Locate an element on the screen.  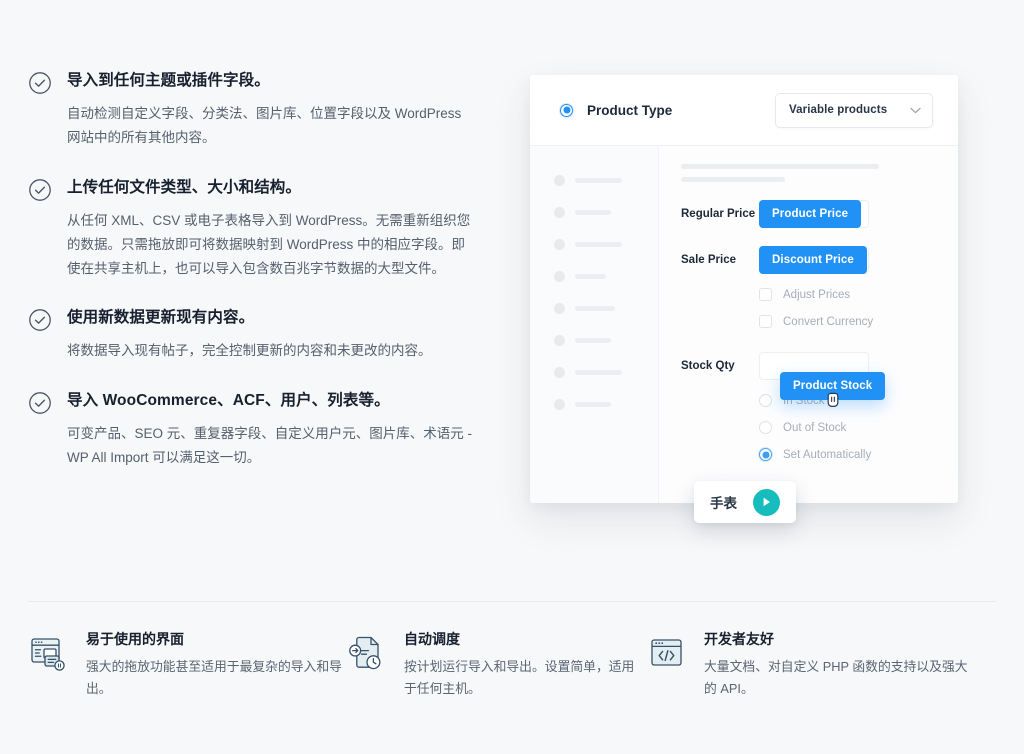
convert-currency-label: Convert Currency is located at coordinates (828, 321).